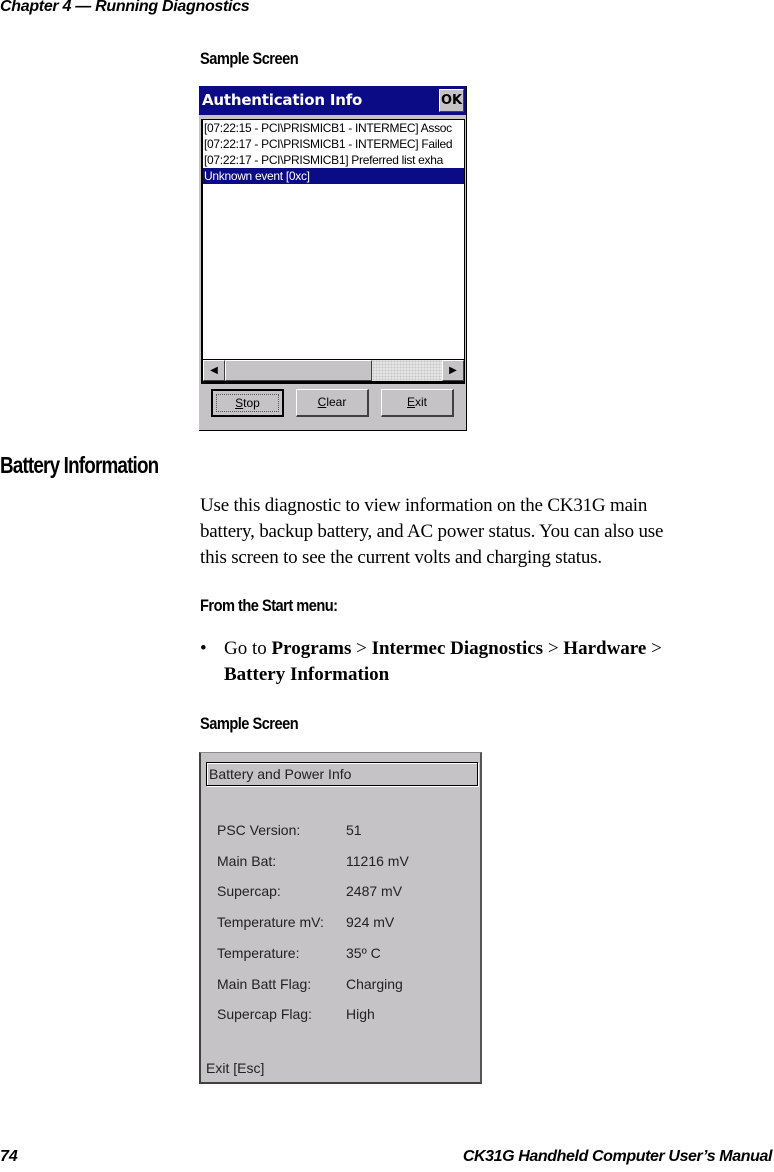  I want to click on sample-screen-heading-2: Sample Screen, so click(249, 723).